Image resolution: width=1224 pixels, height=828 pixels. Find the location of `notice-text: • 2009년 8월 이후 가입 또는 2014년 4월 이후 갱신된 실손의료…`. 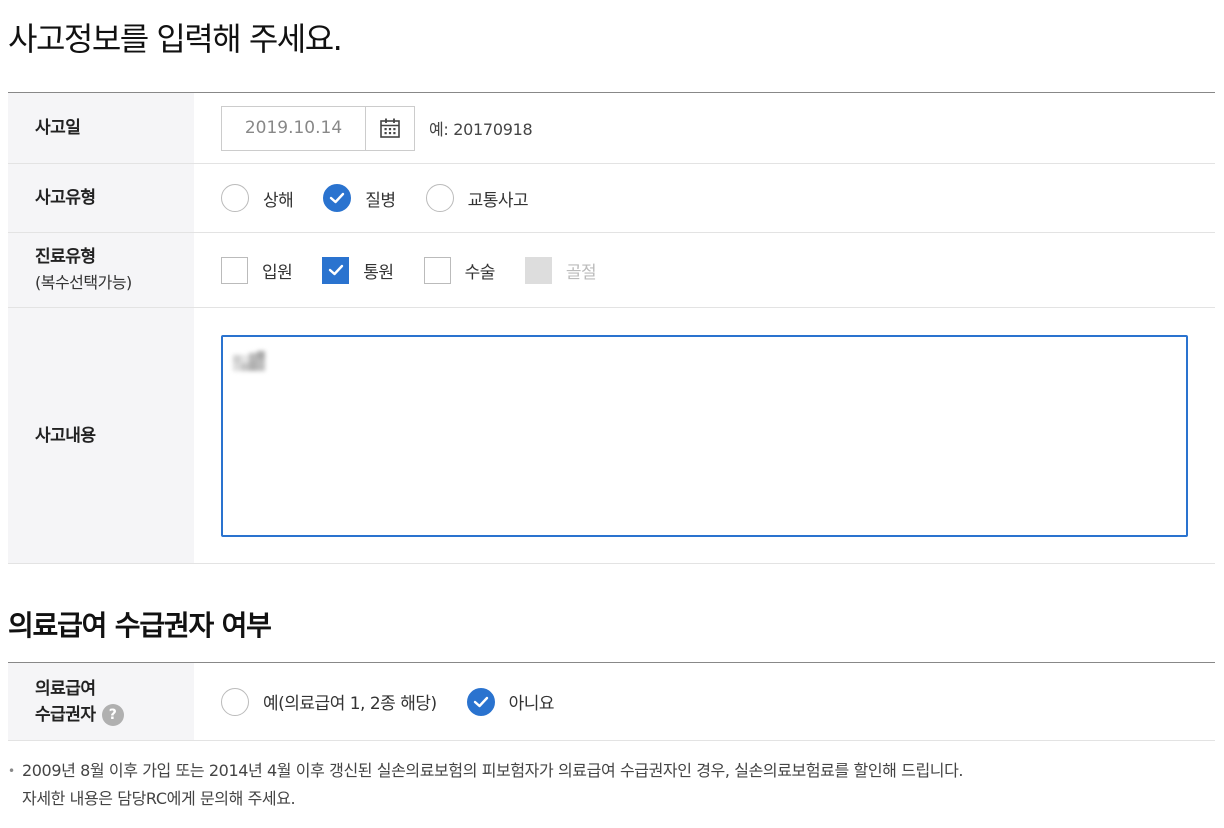

notice-text: • 2009년 8월 이후 가입 또는 2014년 4월 이후 갱신된 실손의료… is located at coordinates (486, 785).